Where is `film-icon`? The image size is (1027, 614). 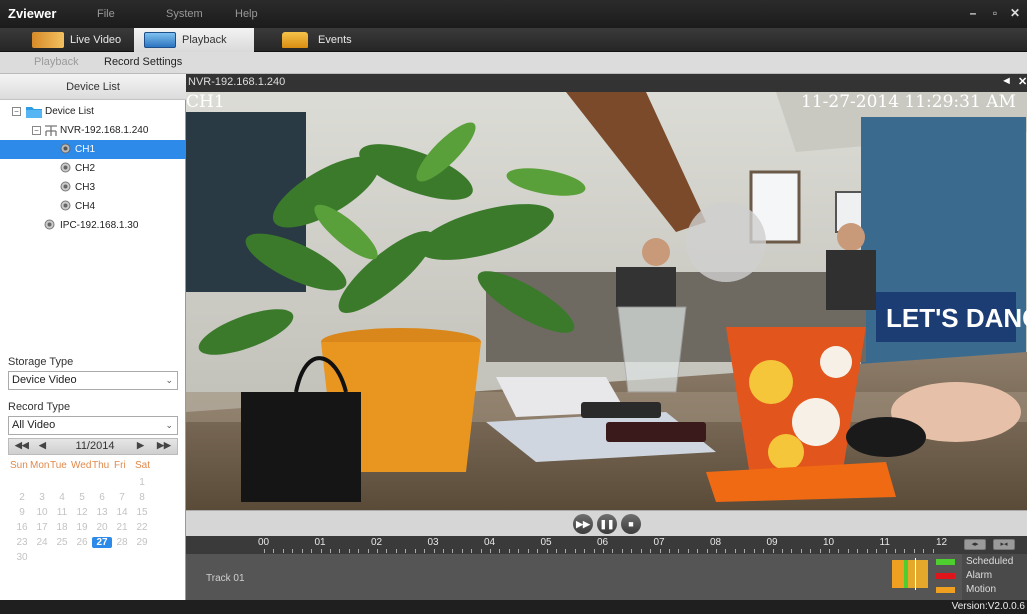 film-icon is located at coordinates (160, 40).